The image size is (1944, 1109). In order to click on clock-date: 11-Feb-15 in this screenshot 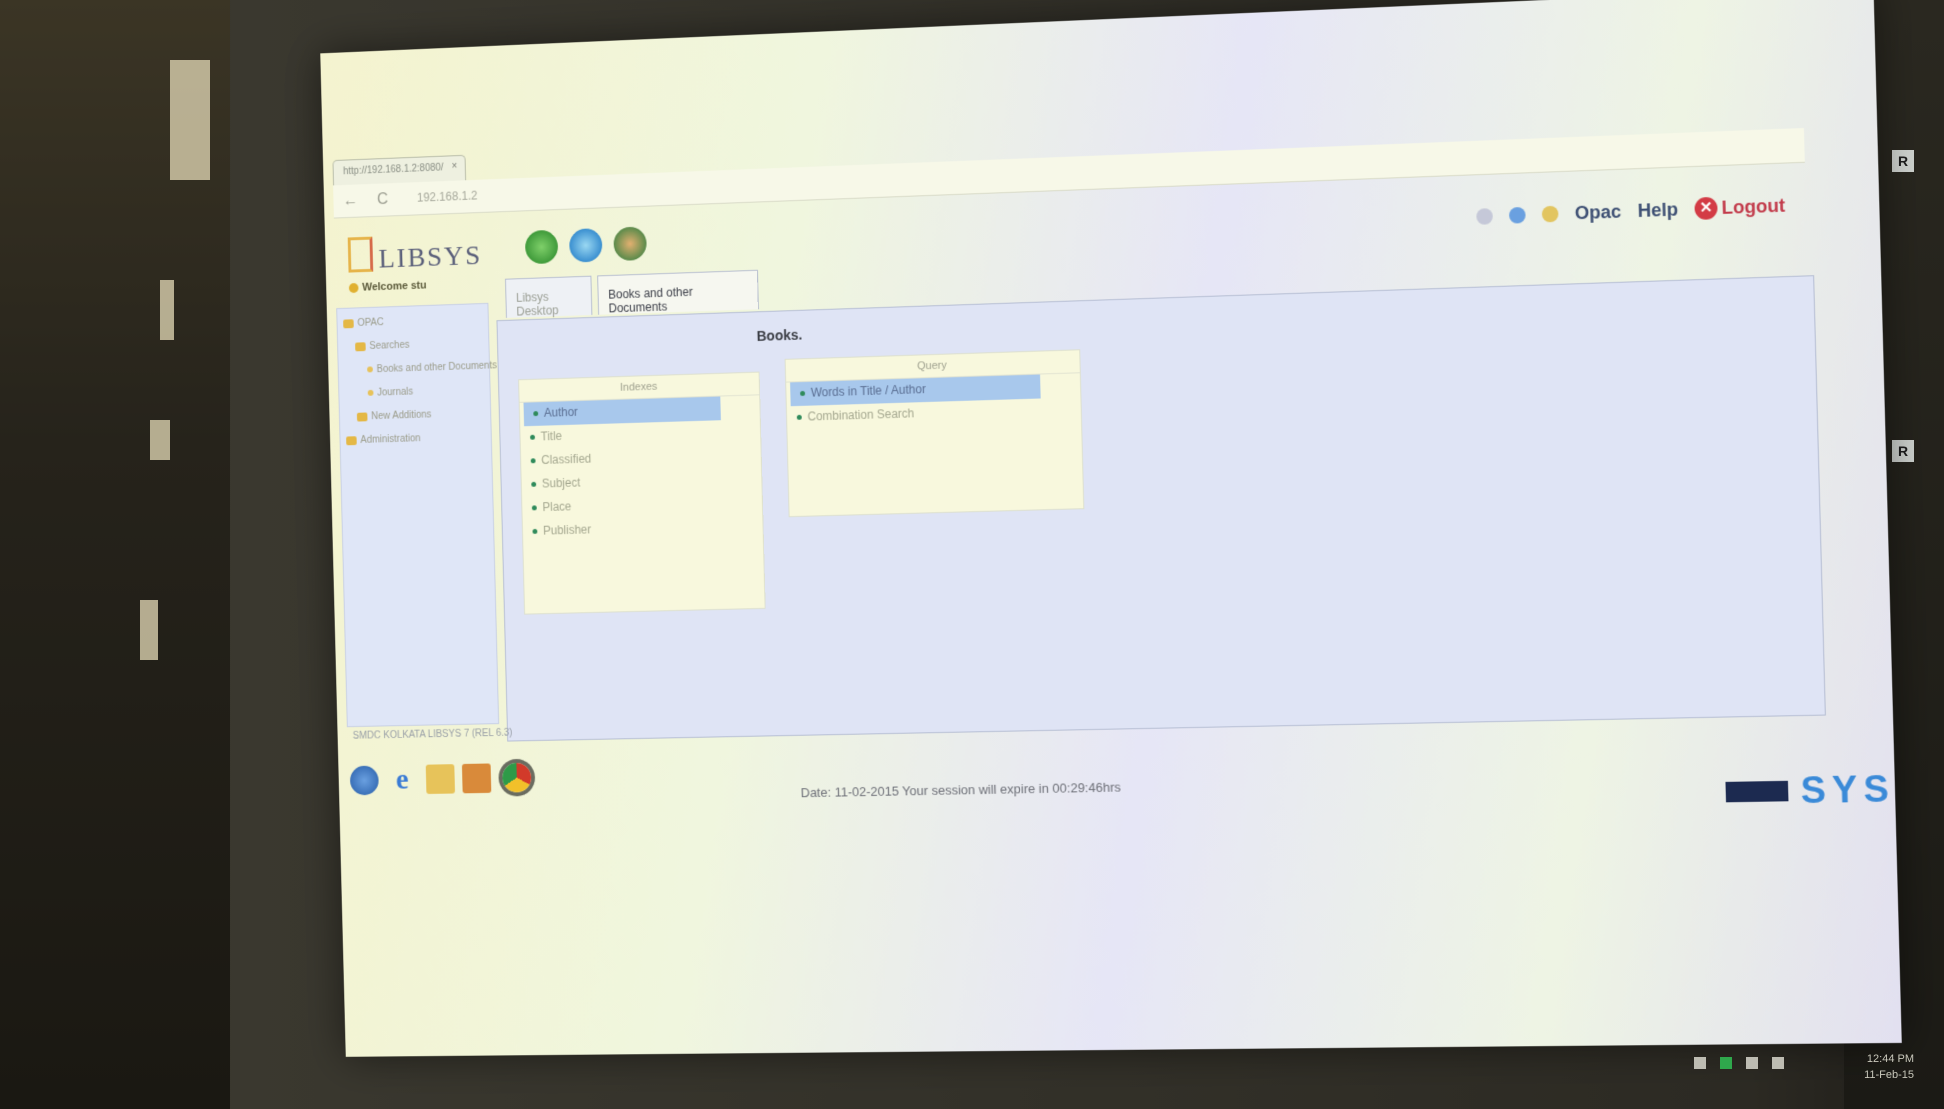, I will do `click(1889, 1075)`.